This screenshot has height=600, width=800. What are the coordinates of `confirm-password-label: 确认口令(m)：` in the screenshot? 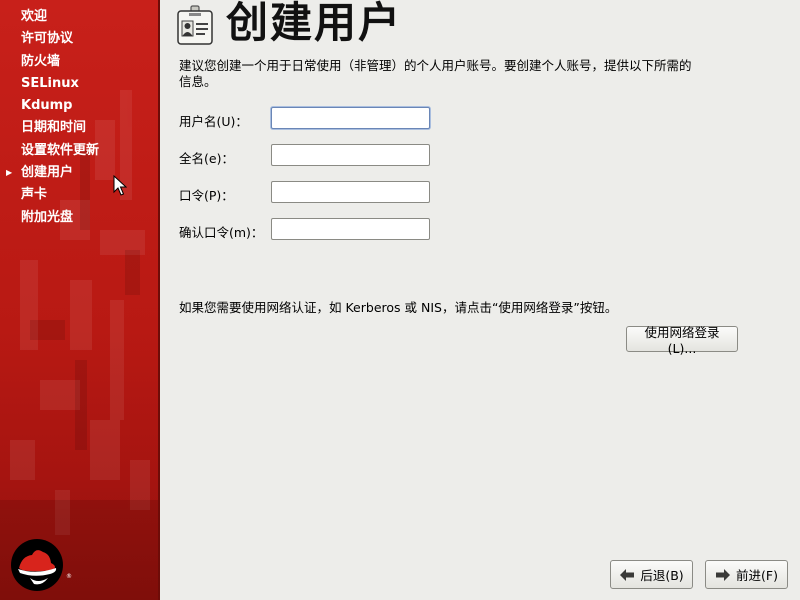 It's located at (221, 232).